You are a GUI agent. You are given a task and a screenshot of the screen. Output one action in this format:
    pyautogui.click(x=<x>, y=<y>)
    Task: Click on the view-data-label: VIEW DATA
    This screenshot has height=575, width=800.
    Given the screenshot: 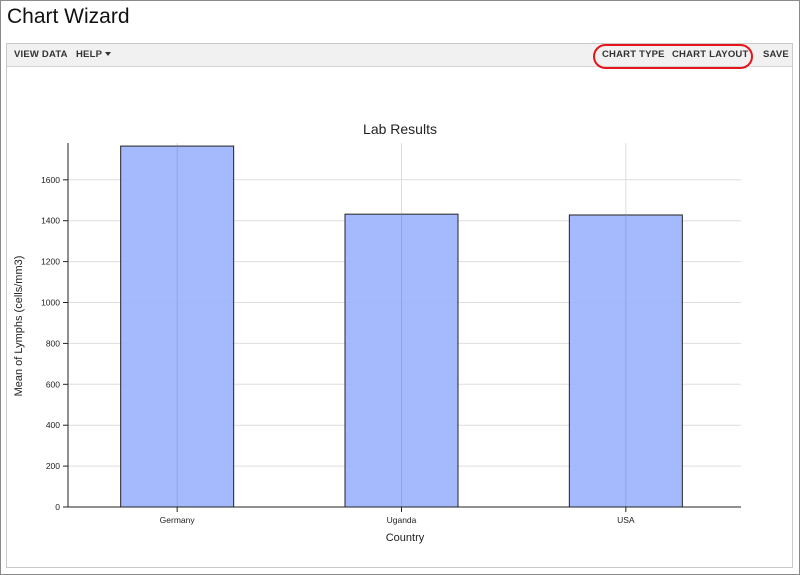 What is the action you would take?
    pyautogui.click(x=41, y=54)
    